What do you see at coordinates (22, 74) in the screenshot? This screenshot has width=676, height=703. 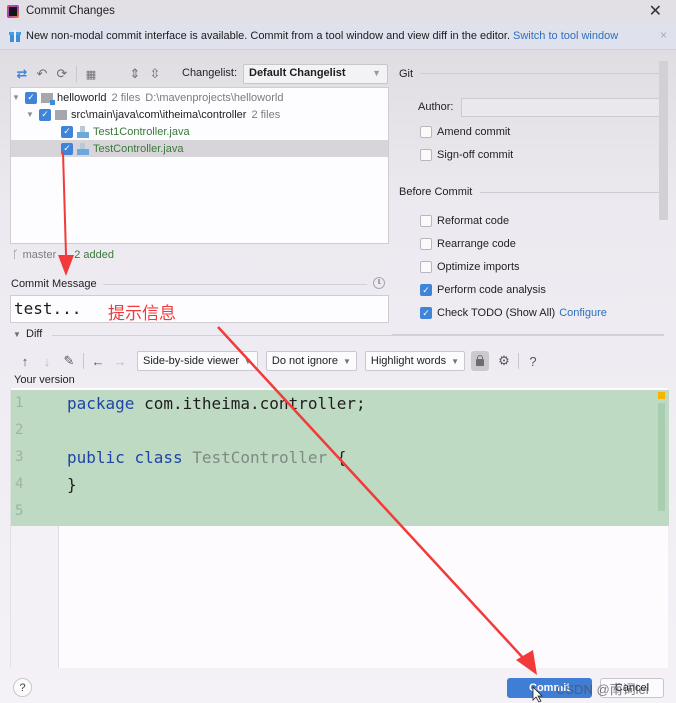 I see `show-diff-icon: ⇄` at bounding box center [22, 74].